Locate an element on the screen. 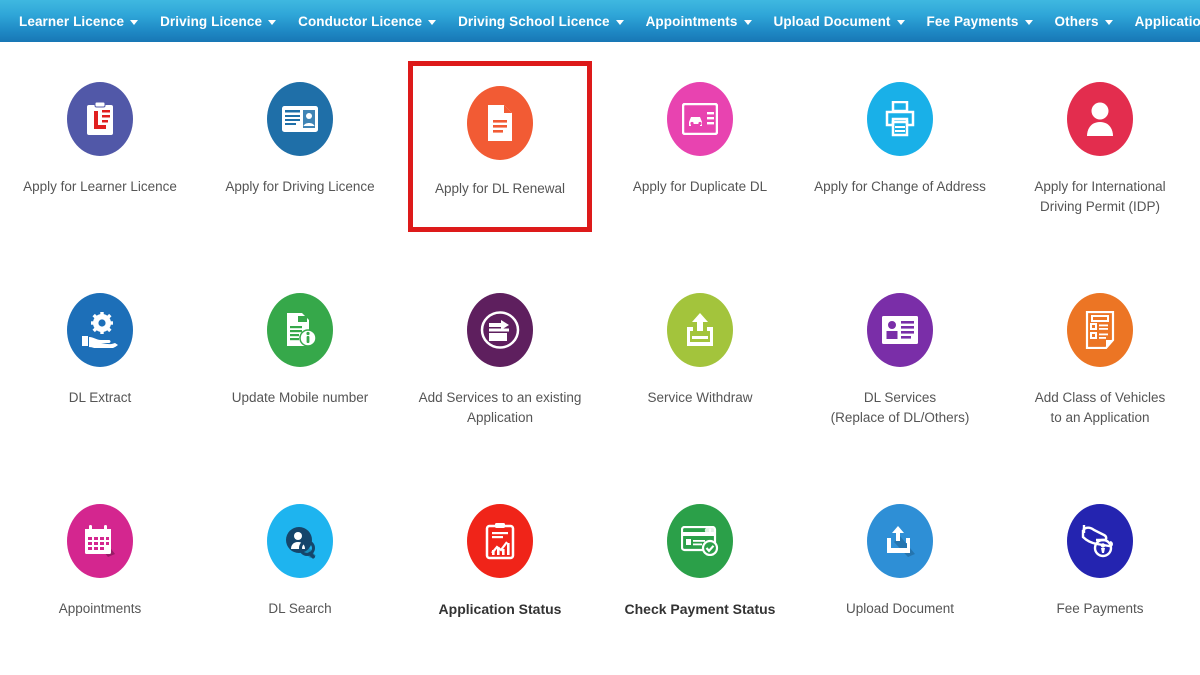  hand-gear-icon is located at coordinates (100, 330).